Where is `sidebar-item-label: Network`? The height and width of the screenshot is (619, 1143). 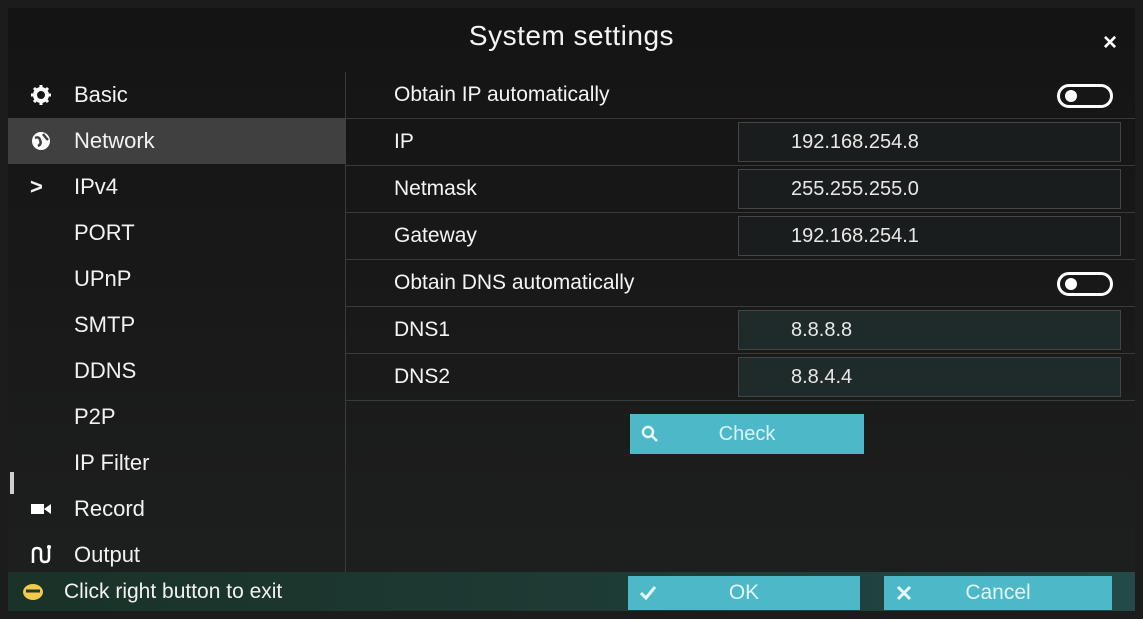 sidebar-item-label: Network is located at coordinates (114, 140).